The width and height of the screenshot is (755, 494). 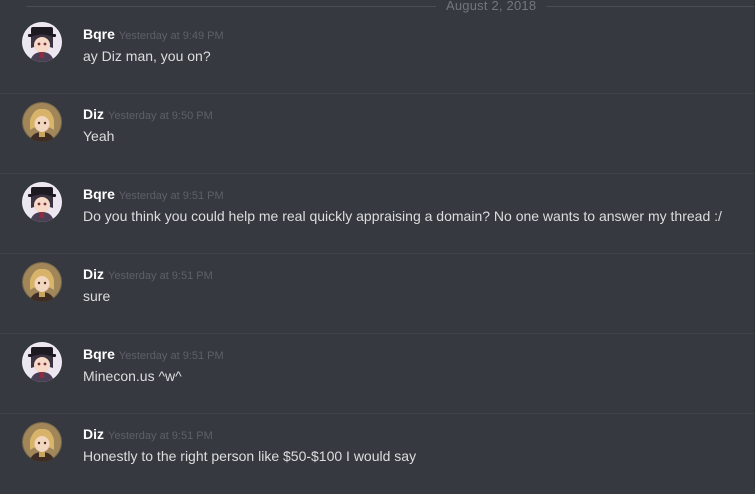 I want to click on message-header: Diz Yesterday at 9:50 PM, so click(x=148, y=115).